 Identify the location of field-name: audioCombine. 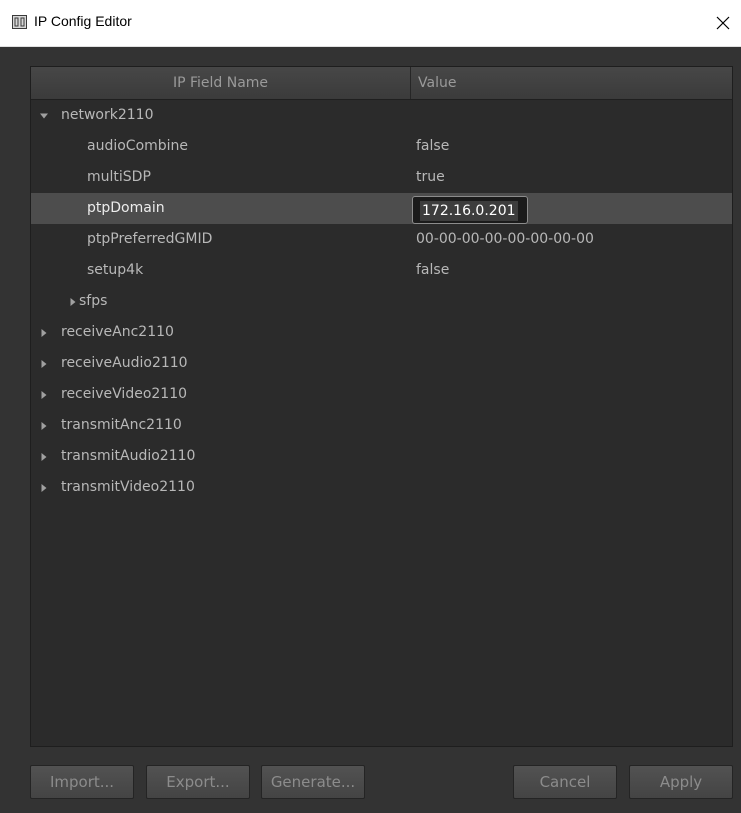
(138, 146).